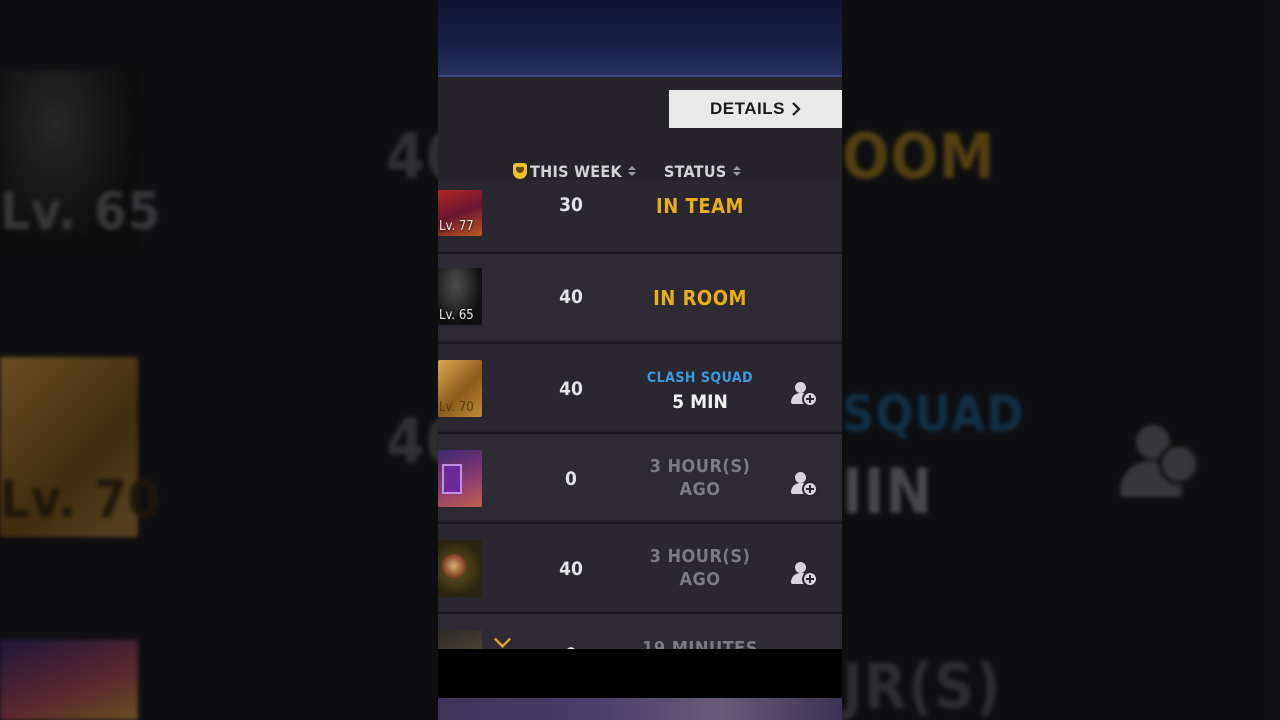  What do you see at coordinates (460, 213) in the screenshot?
I see `avatar: Lv. 77` at bounding box center [460, 213].